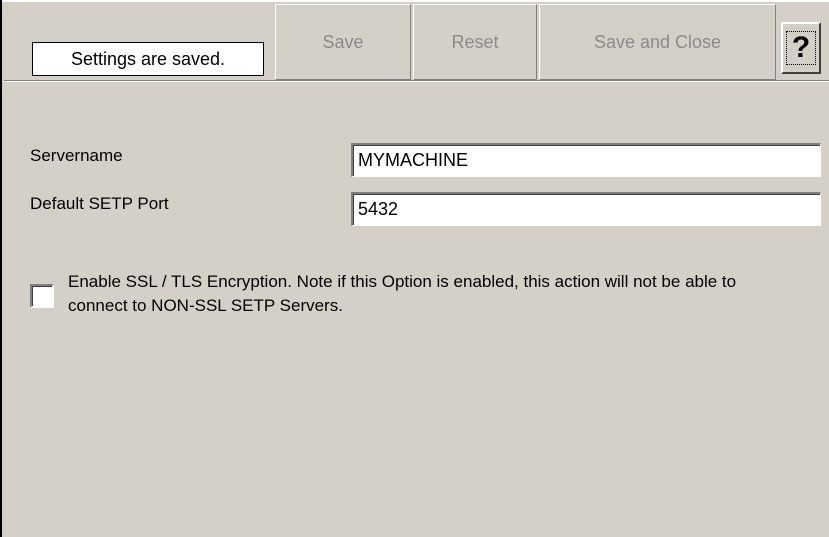 The width and height of the screenshot is (829, 537). What do you see at coordinates (586, 160) in the screenshot?
I see `servername-input` at bounding box center [586, 160].